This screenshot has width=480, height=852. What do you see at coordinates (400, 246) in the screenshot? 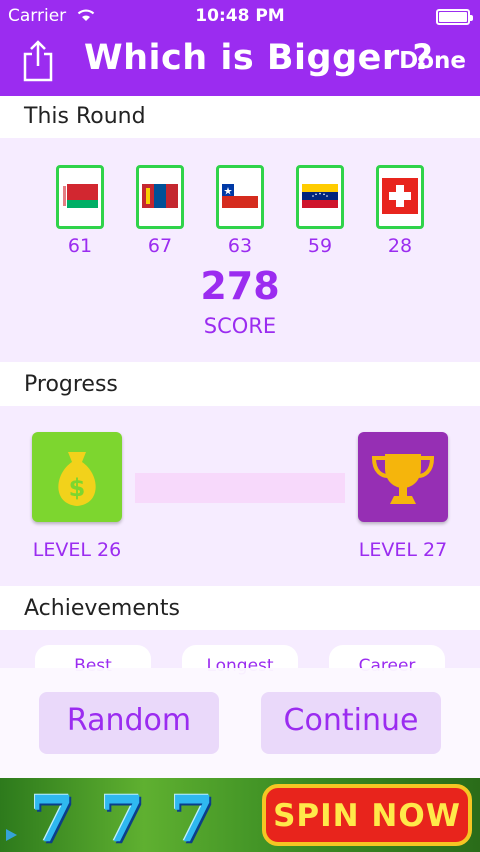
I see `flag-value: 28` at bounding box center [400, 246].